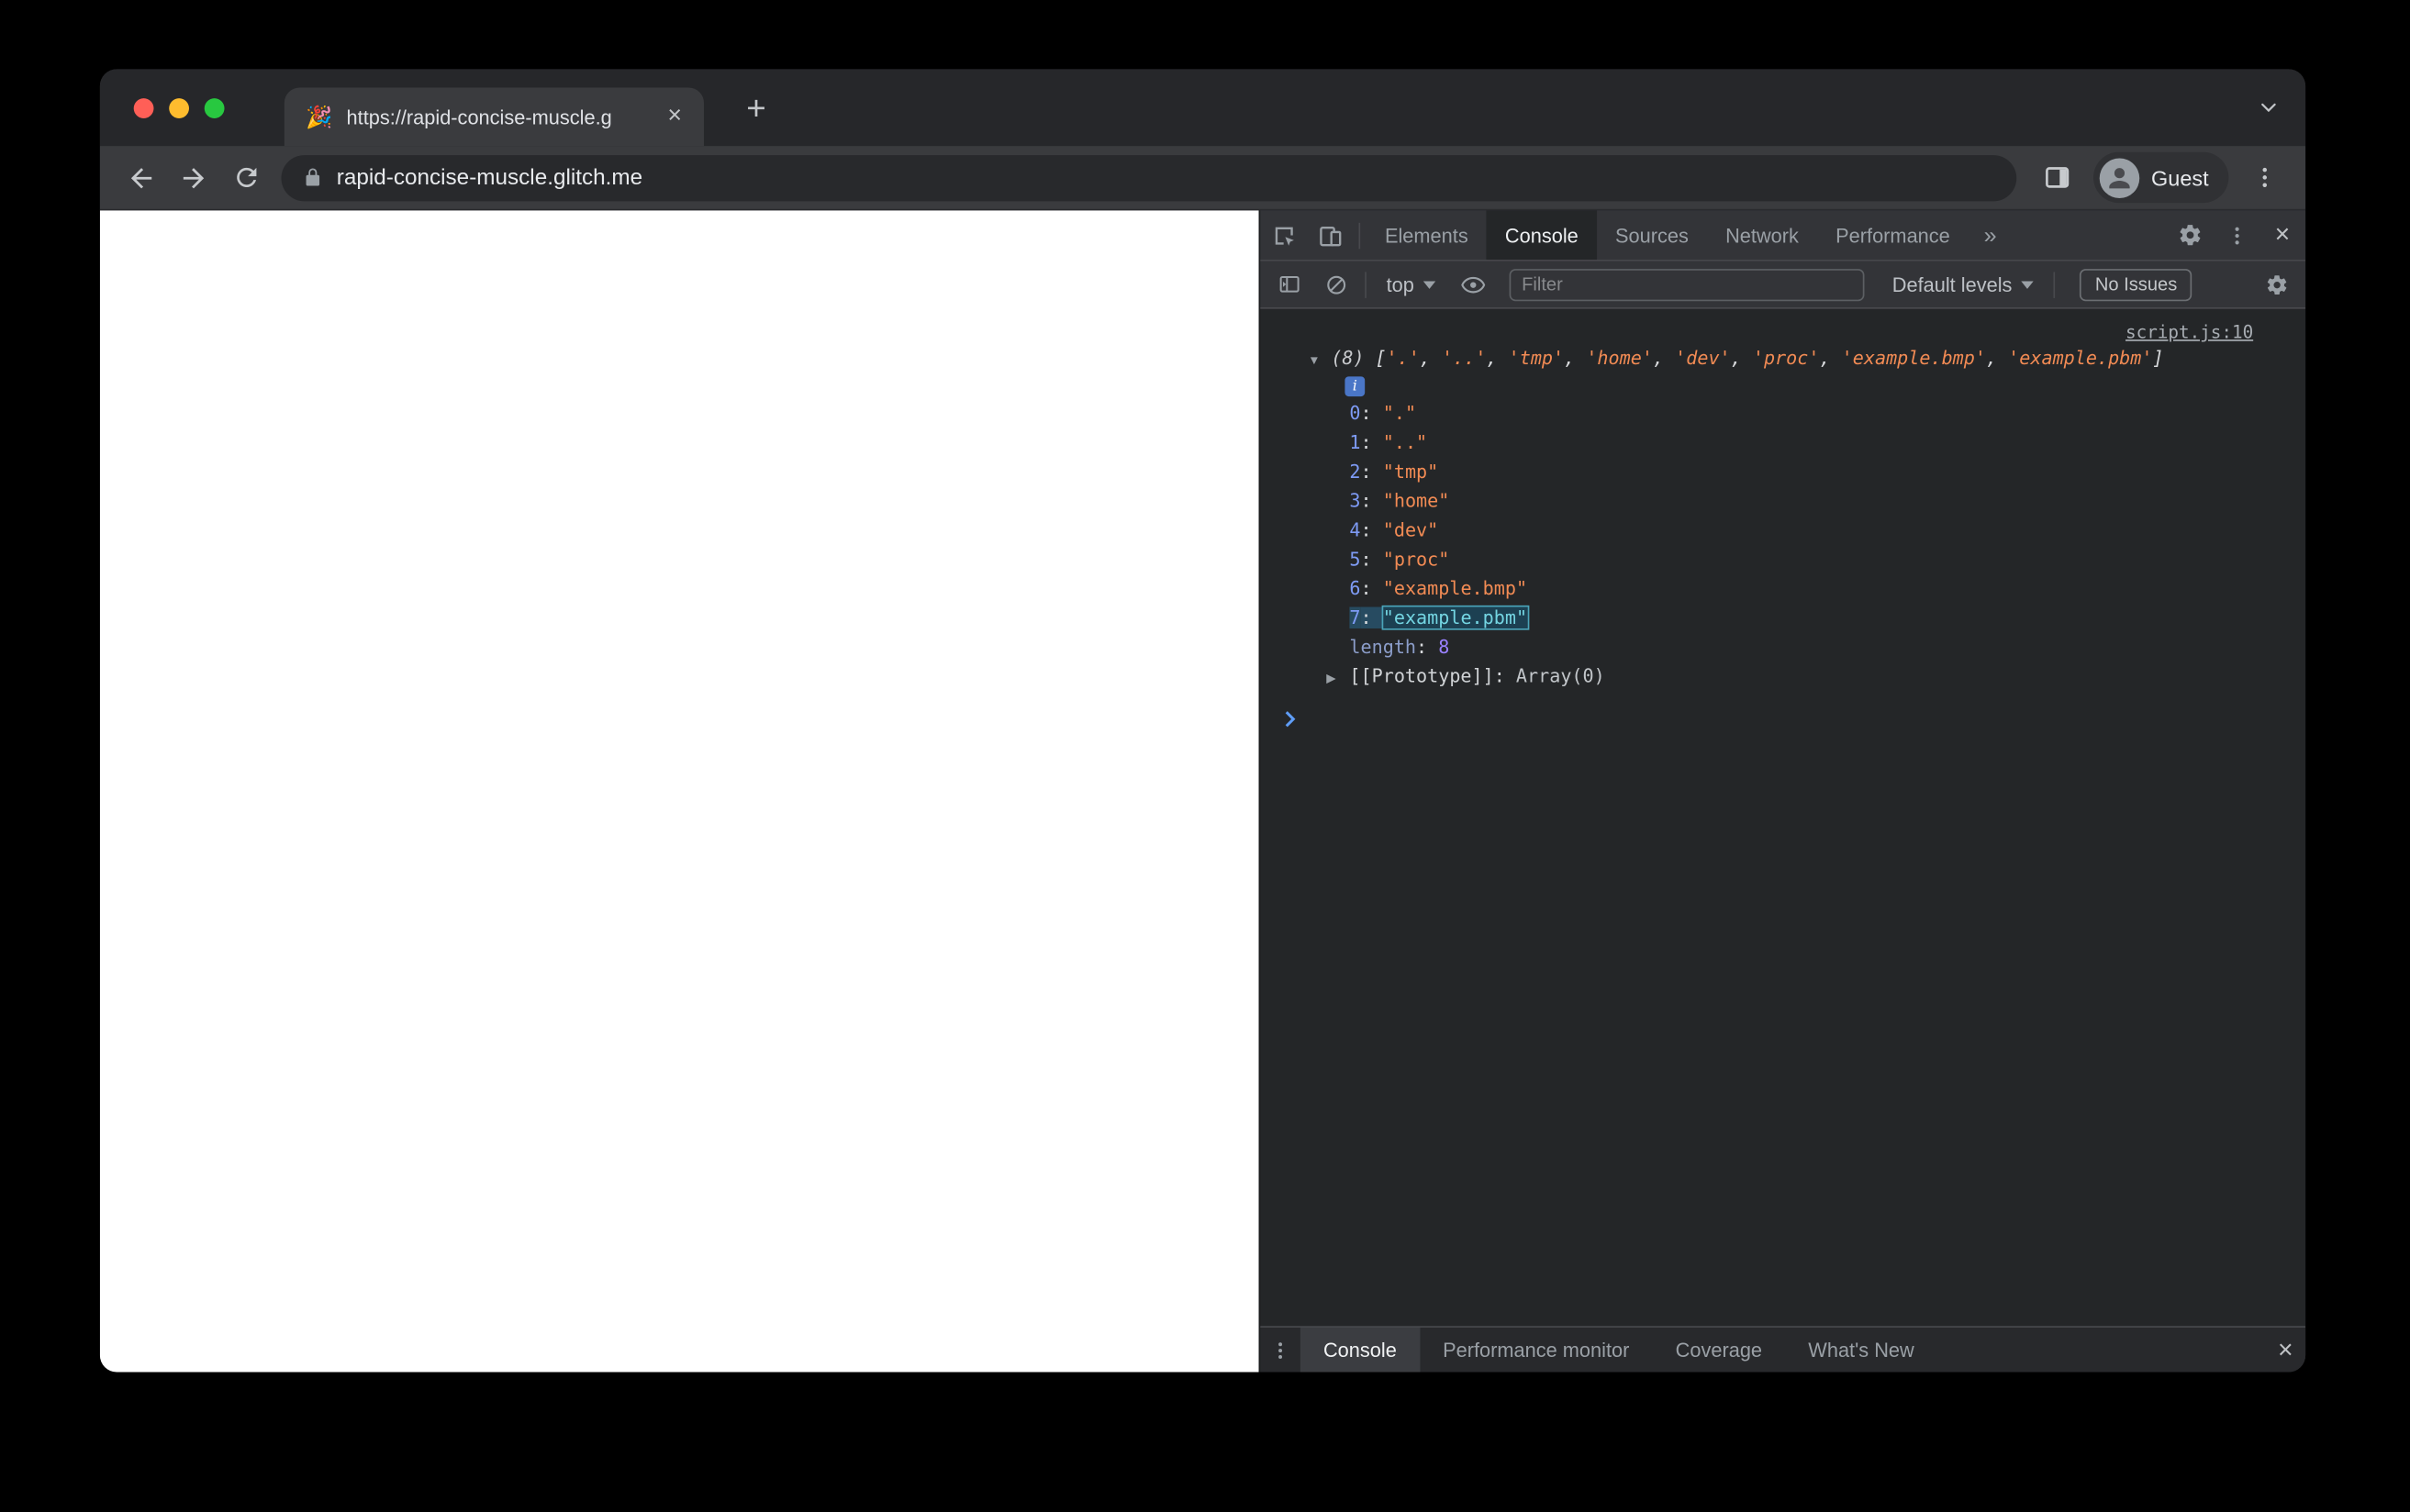 This screenshot has width=2410, height=1512. What do you see at coordinates (194, 178) in the screenshot?
I see `forward-button` at bounding box center [194, 178].